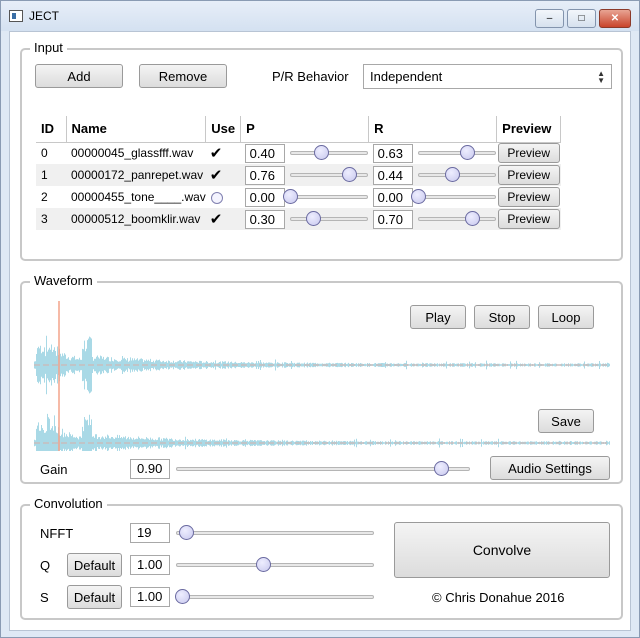 This screenshot has height=638, width=640. Describe the element at coordinates (44, 16) in the screenshot. I see `window-title: JECT` at that location.